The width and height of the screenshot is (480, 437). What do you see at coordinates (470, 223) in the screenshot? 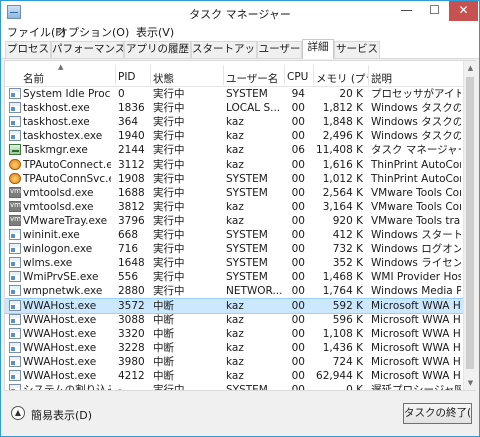
I see `scroll-thumb` at bounding box center [470, 223].